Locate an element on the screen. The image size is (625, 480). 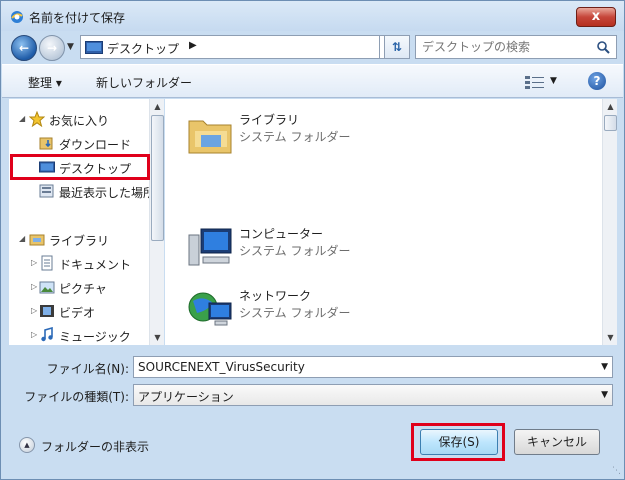
filetype-select: アプリケーション ▼ is located at coordinates (373, 395).